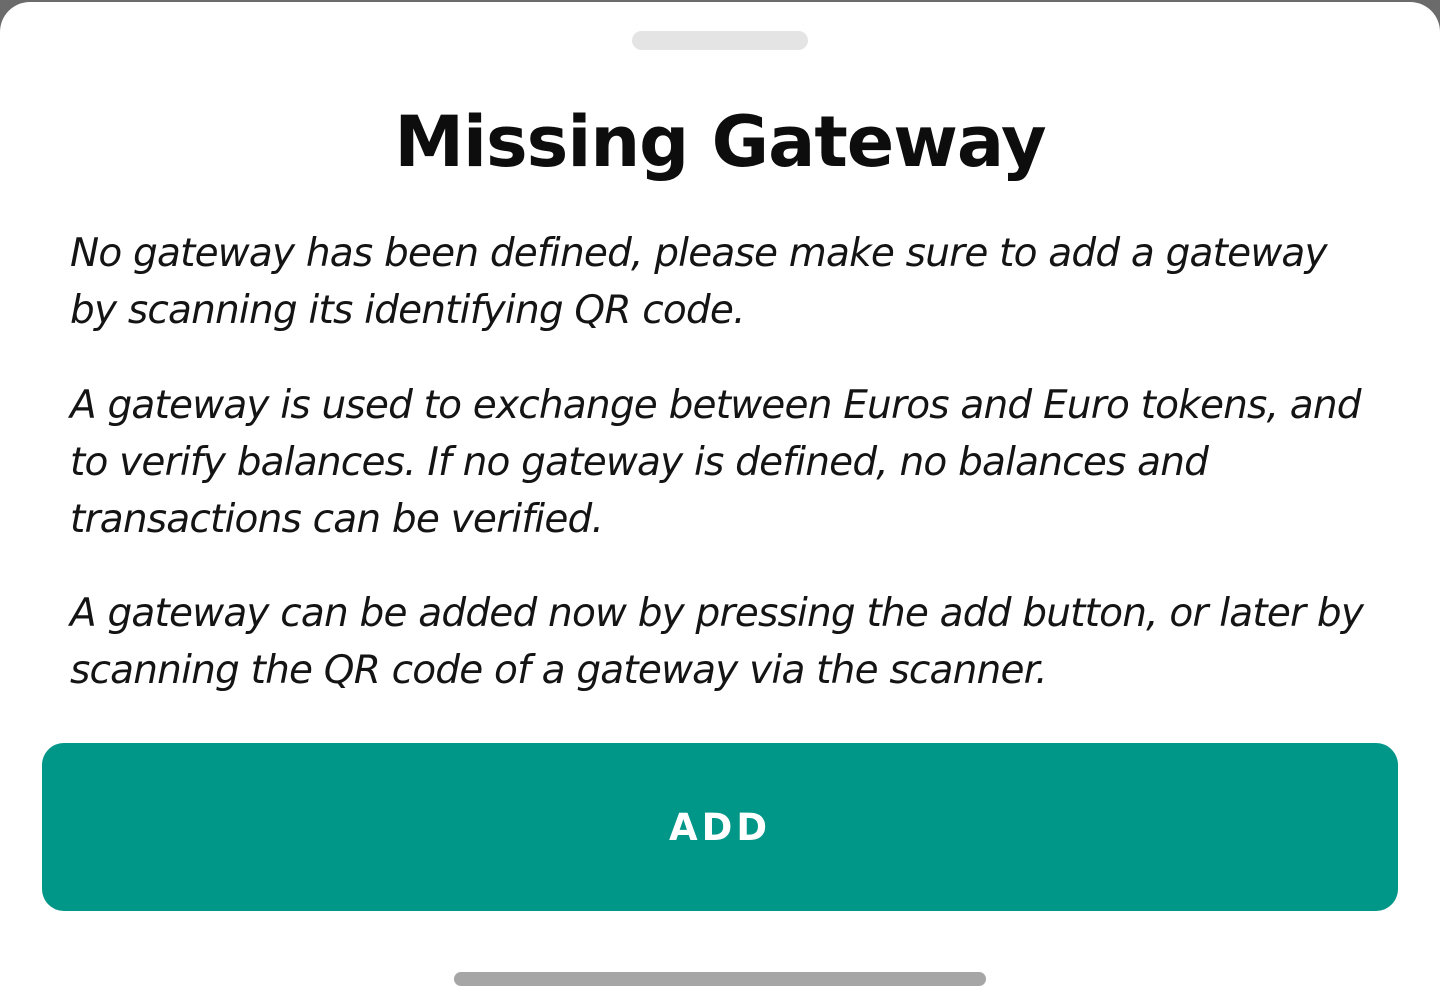 The image size is (1440, 1006). I want to click on drag-handle, so click(720, 40).